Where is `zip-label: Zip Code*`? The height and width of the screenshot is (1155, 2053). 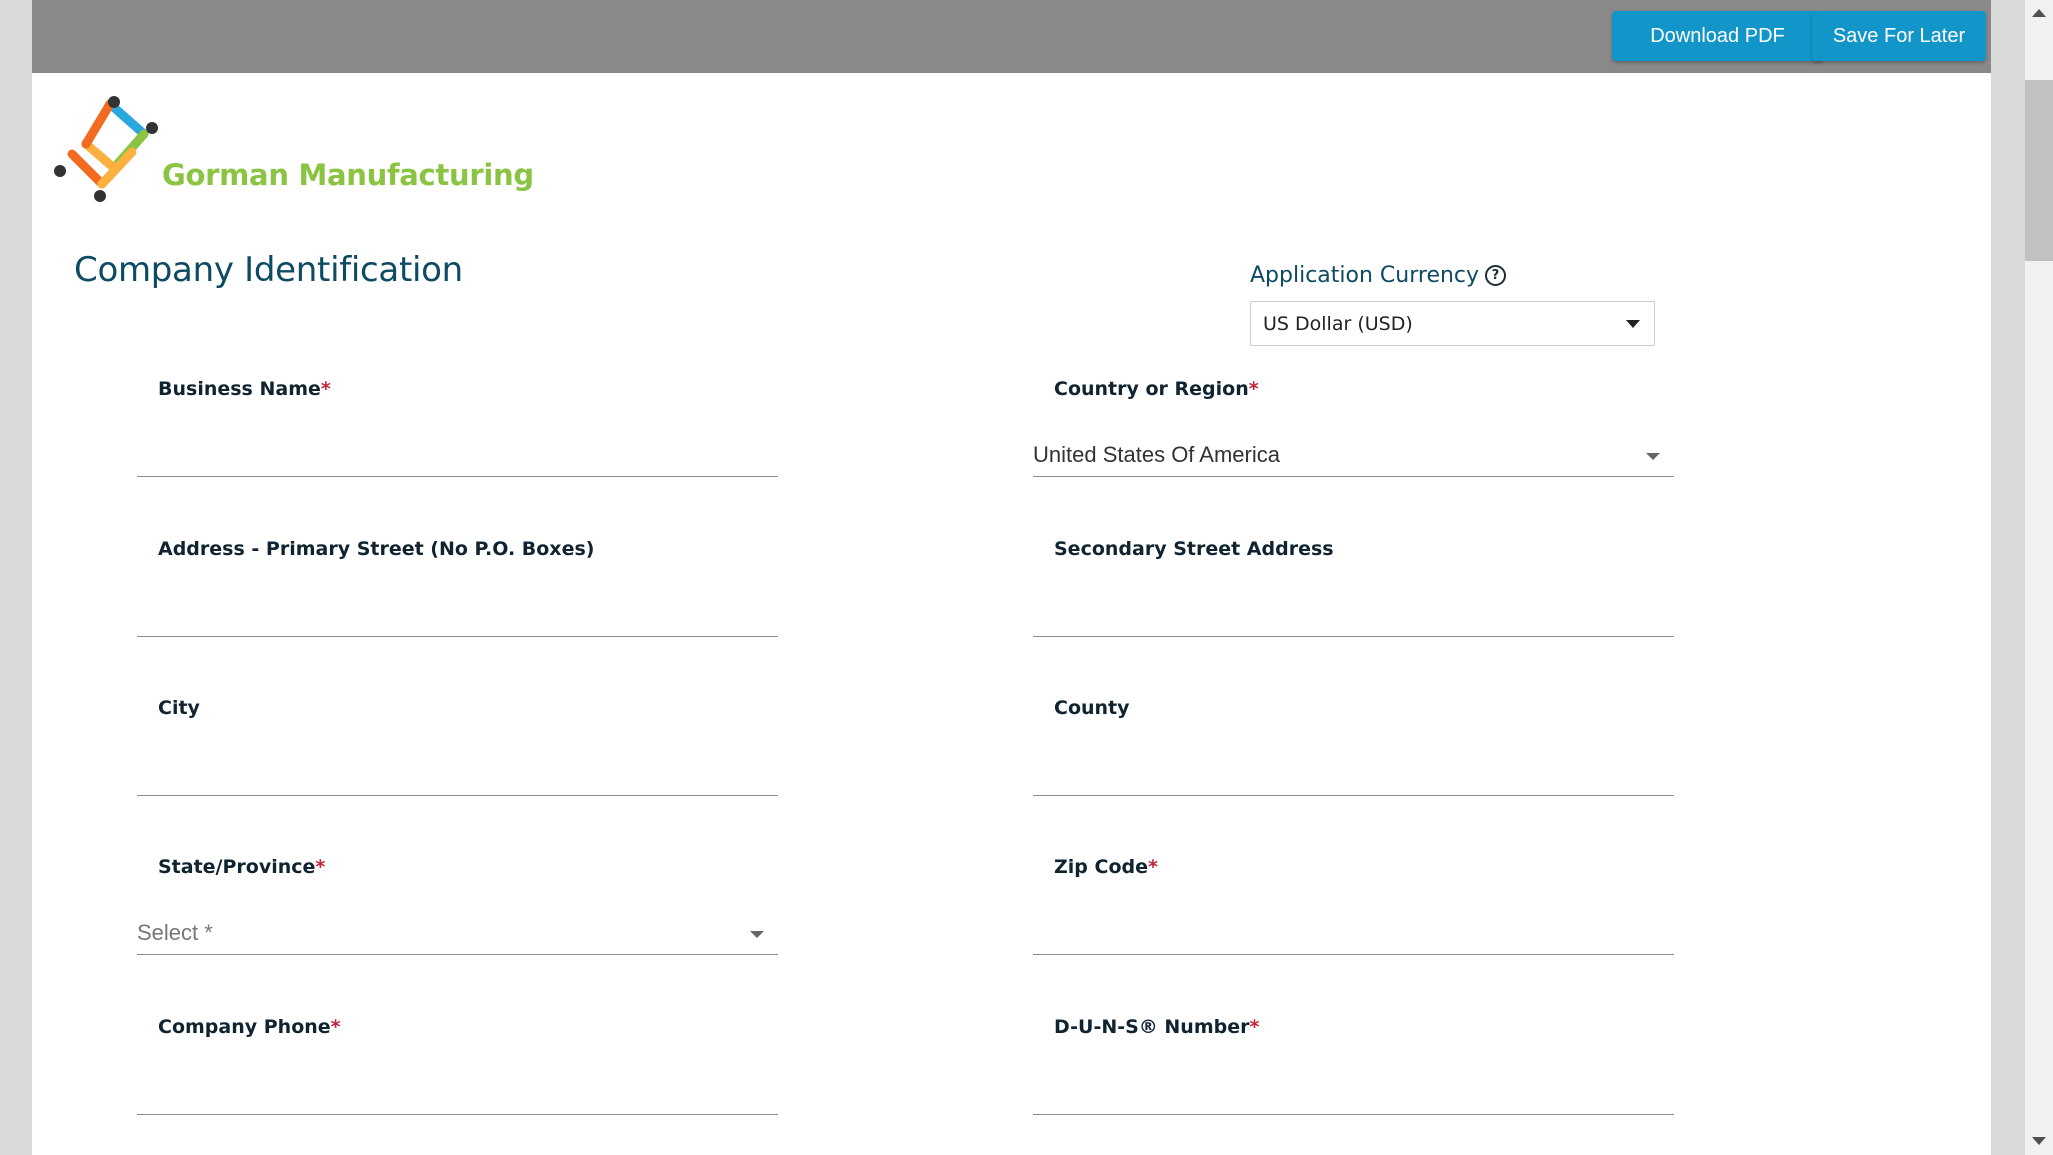
zip-label: Zip Code* is located at coordinates (1106, 867).